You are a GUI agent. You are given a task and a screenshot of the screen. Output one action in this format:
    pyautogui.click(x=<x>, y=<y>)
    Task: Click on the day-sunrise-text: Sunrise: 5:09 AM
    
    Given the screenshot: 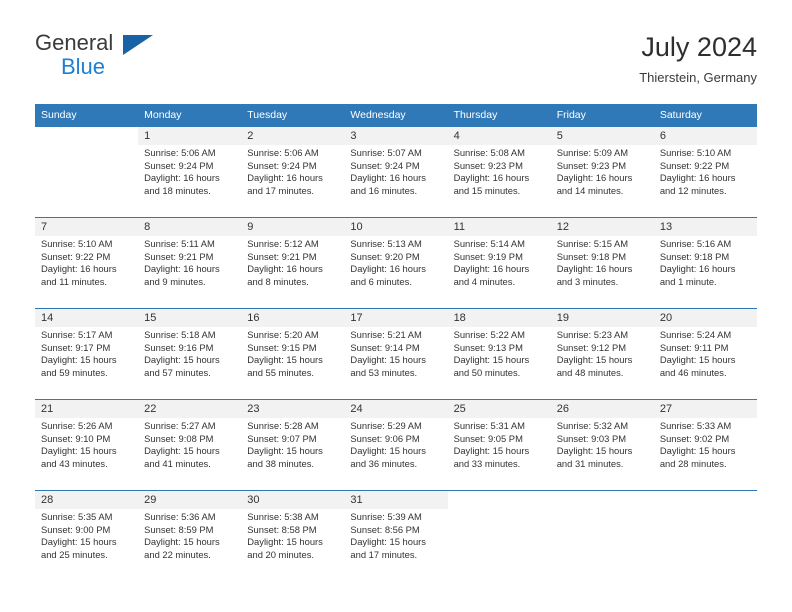 What is the action you would take?
    pyautogui.click(x=592, y=152)
    